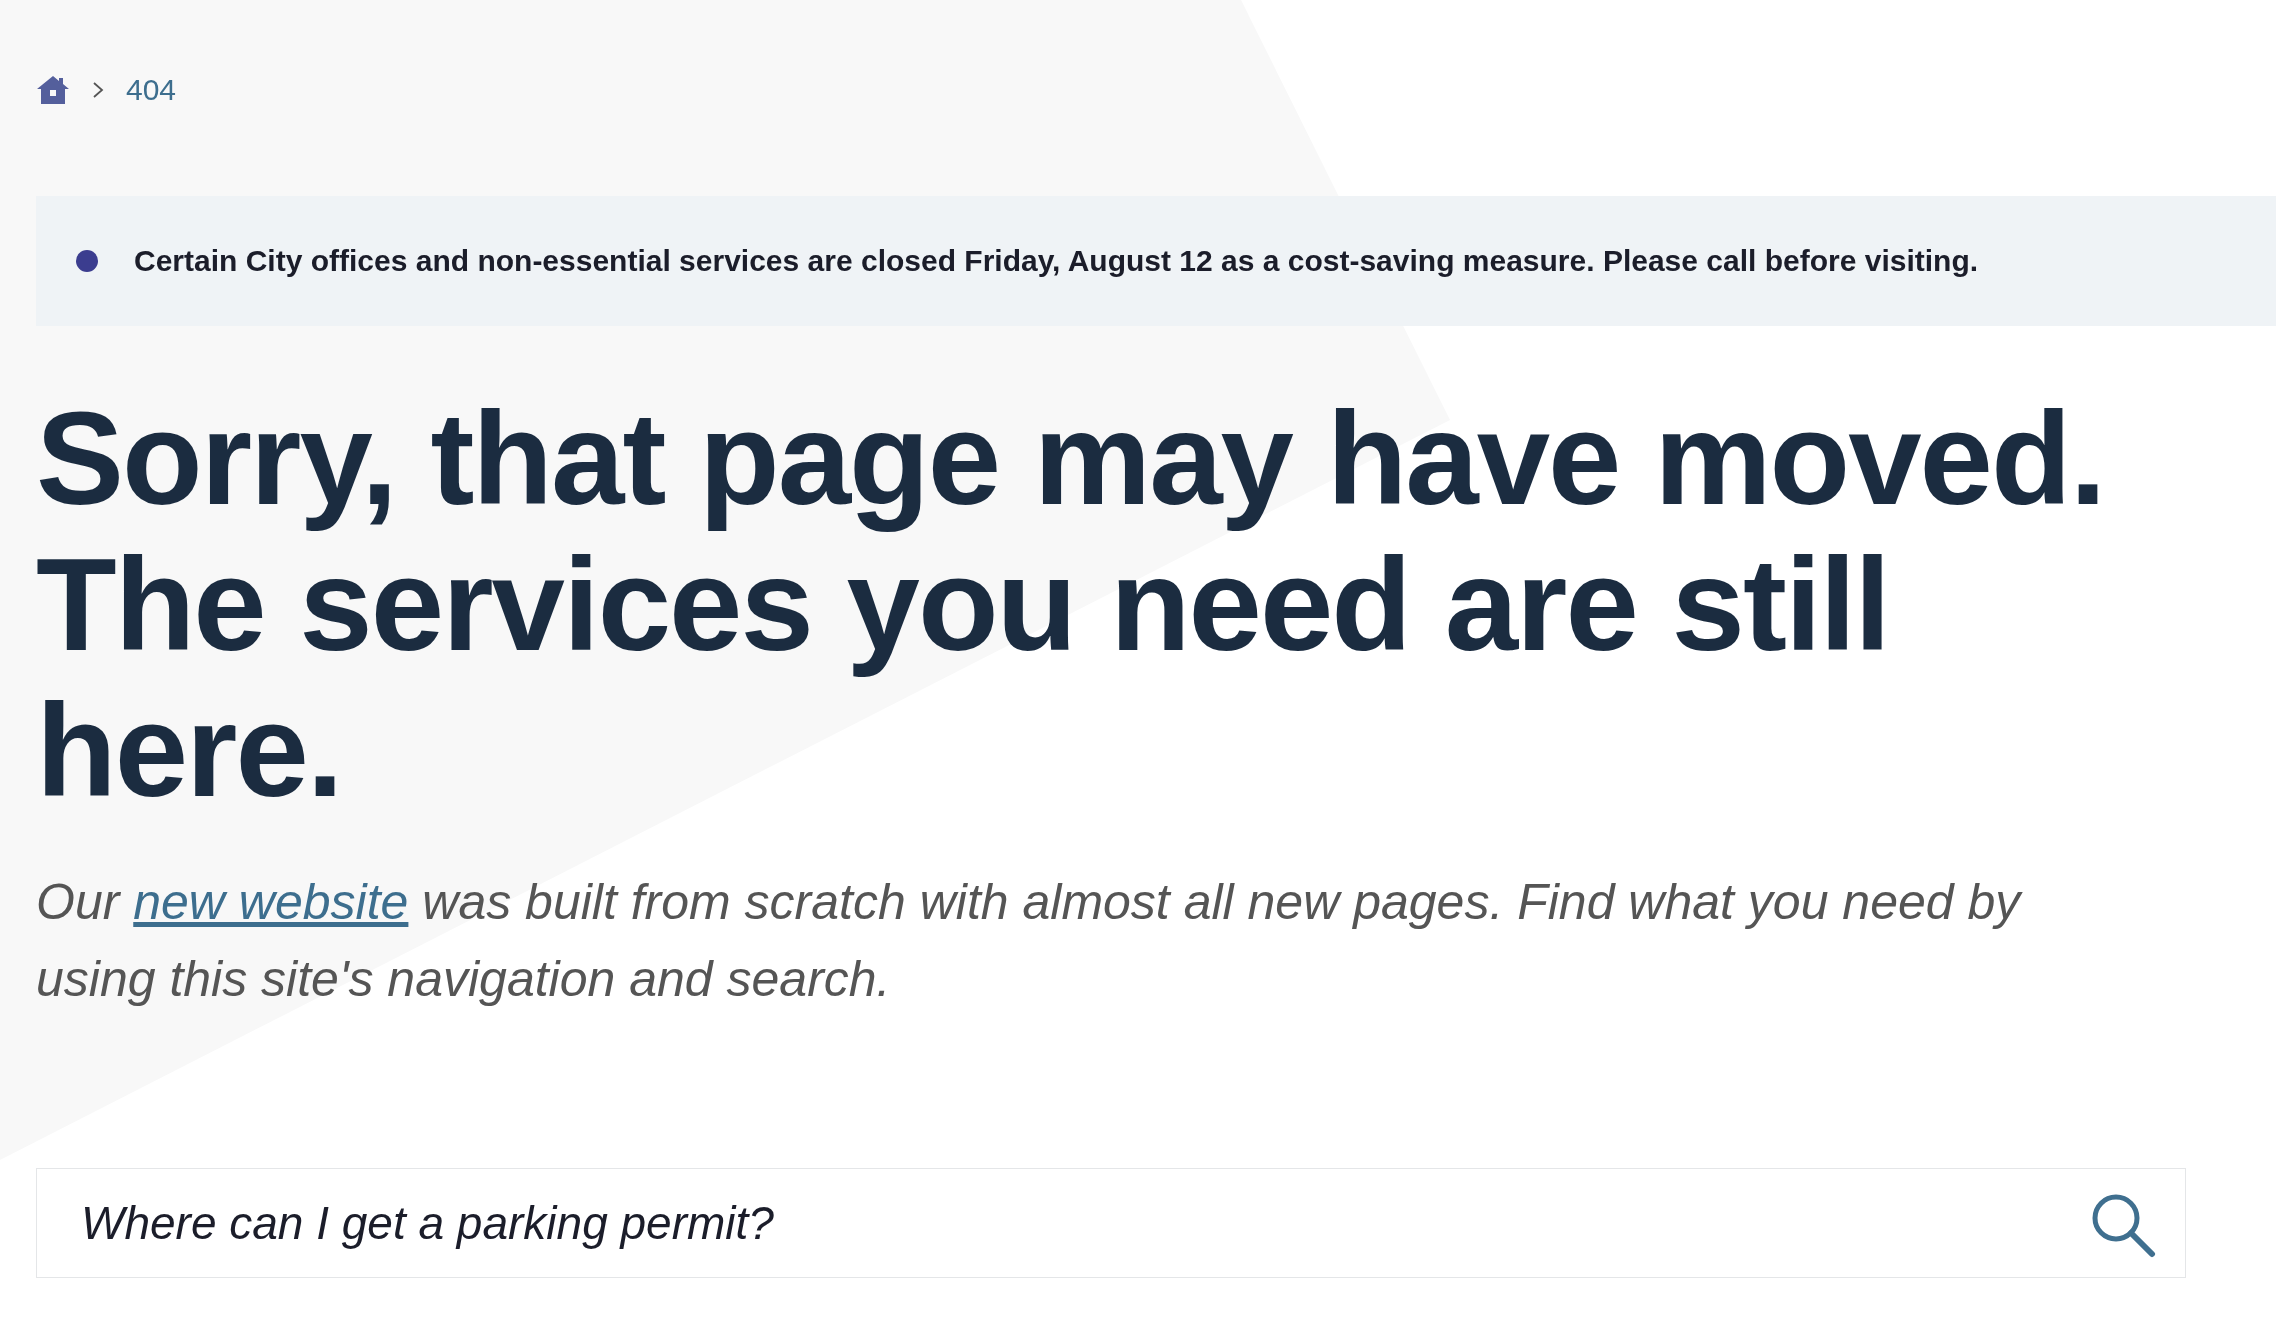 This screenshot has width=2276, height=1342. I want to click on home-icon, so click(53, 90).